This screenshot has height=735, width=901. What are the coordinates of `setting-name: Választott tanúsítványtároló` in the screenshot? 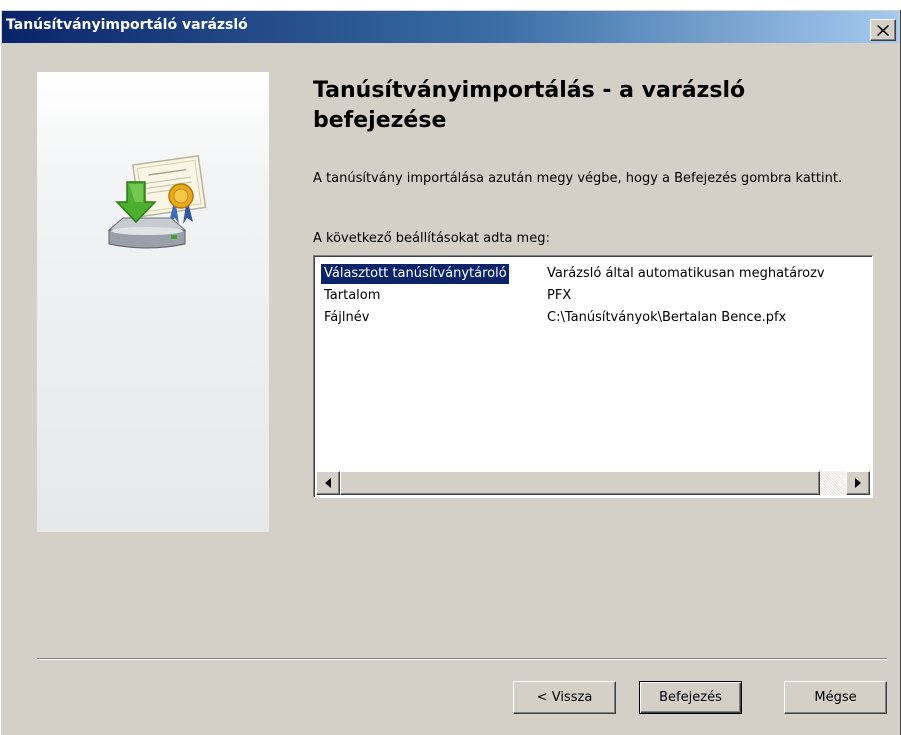 It's located at (415, 274).